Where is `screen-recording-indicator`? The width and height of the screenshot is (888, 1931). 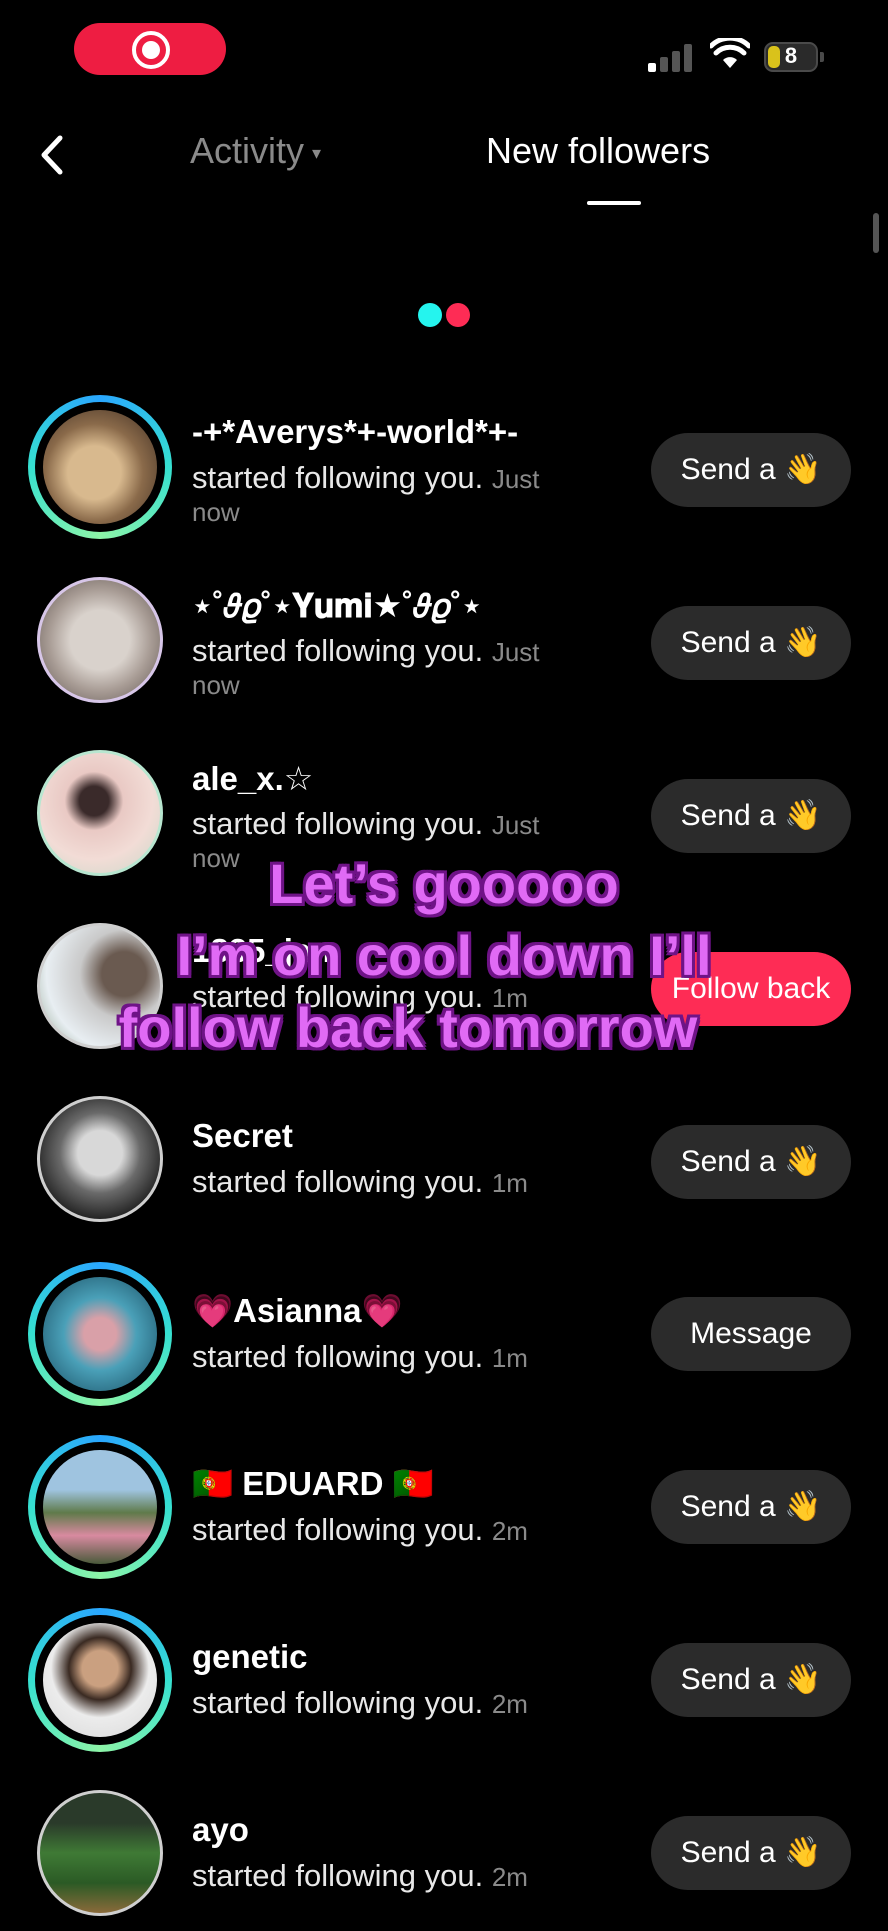 screen-recording-indicator is located at coordinates (150, 49).